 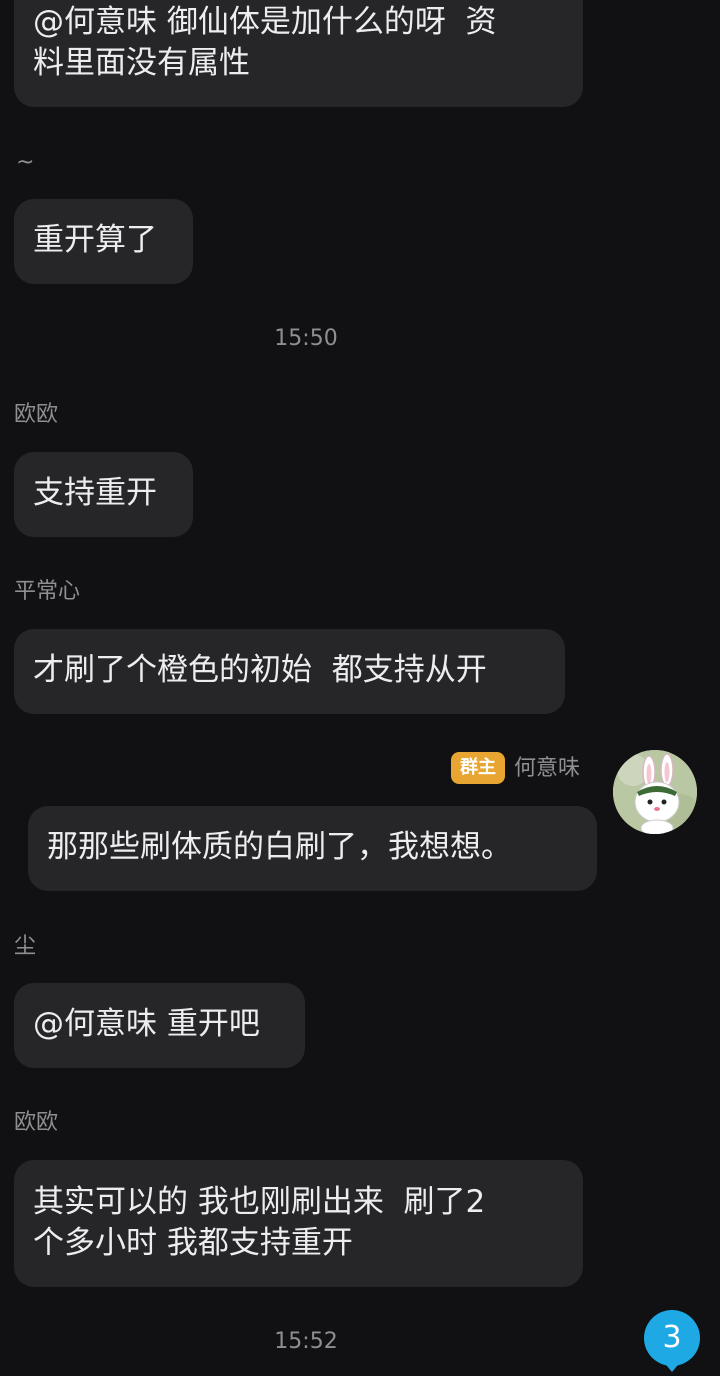 I want to click on message-bubble: 其实可以的 我也刚刷出来 刷了2 个多小时 我都支持重开, so click(x=298, y=1223).